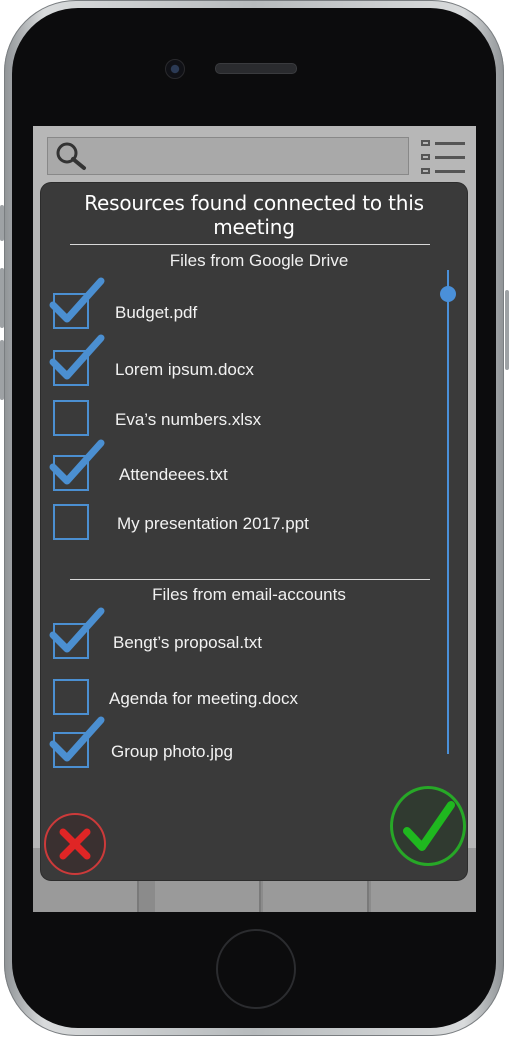 The image size is (509, 1039). I want to click on section-header-email-accounts: Files from email-accounts, so click(249, 594).